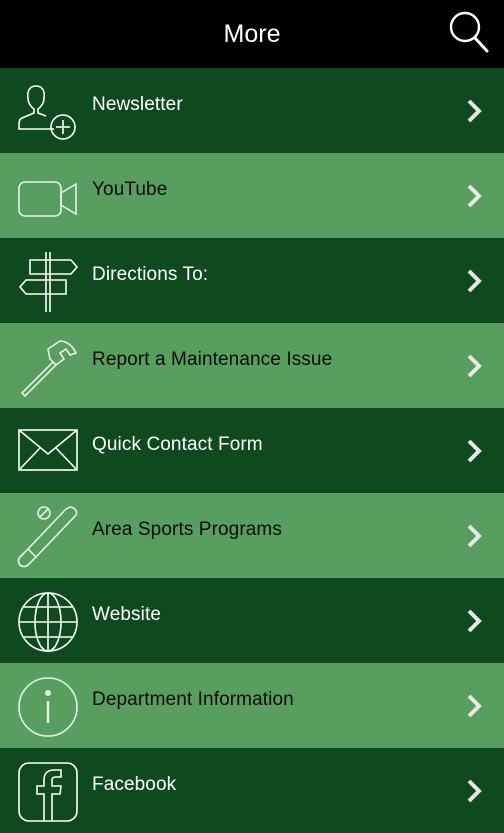  Describe the element at coordinates (48, 452) in the screenshot. I see `envelope-icon` at that location.